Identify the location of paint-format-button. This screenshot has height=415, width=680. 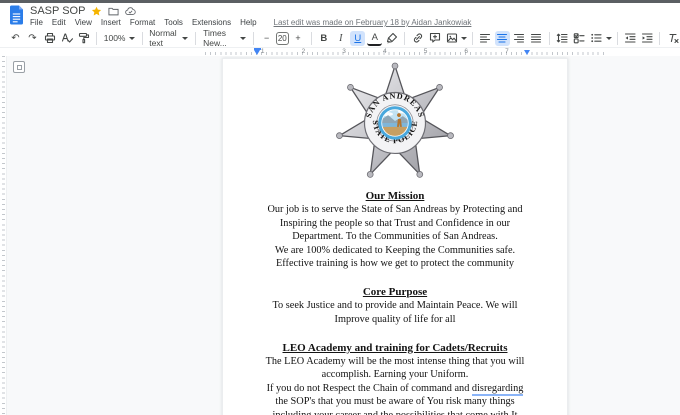
(83, 38).